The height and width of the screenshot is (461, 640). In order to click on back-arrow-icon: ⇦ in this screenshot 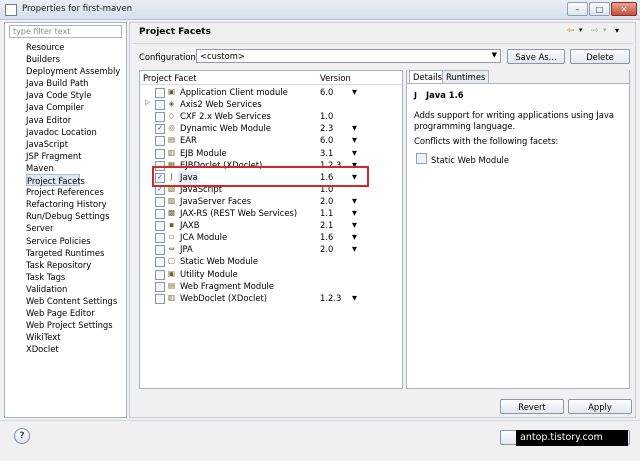, I will do `click(571, 31)`.